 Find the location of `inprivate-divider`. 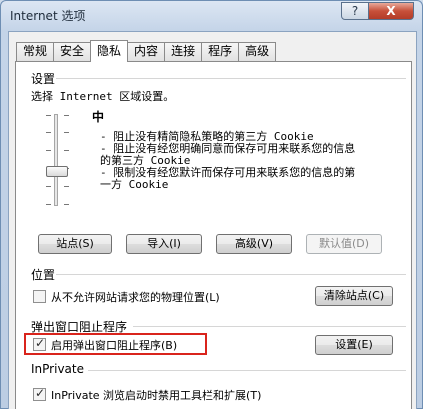

inprivate-divider is located at coordinates (247, 370).